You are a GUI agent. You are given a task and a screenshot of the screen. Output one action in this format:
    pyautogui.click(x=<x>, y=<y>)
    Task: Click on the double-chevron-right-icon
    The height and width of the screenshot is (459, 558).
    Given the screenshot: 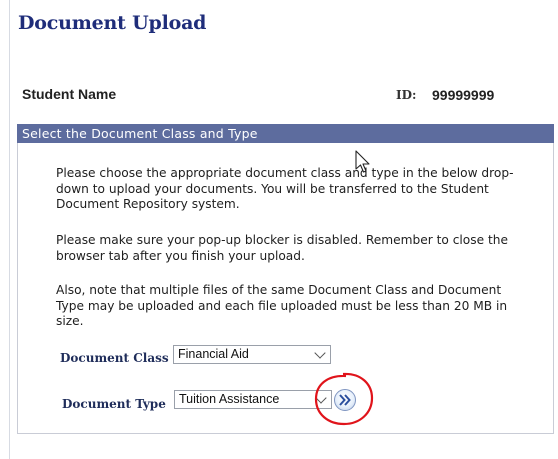 What is the action you would take?
    pyautogui.click(x=345, y=400)
    